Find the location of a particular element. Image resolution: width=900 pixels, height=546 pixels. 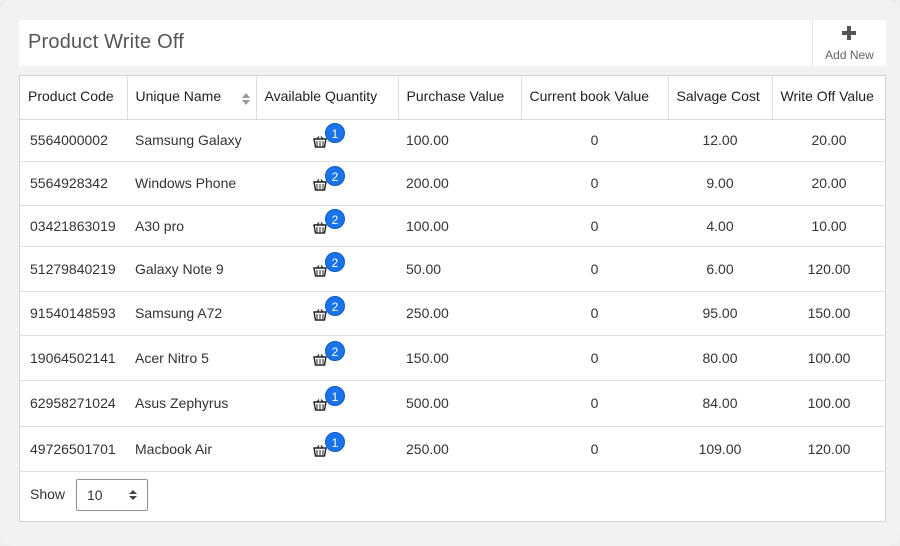

plus-icon is located at coordinates (849, 33).